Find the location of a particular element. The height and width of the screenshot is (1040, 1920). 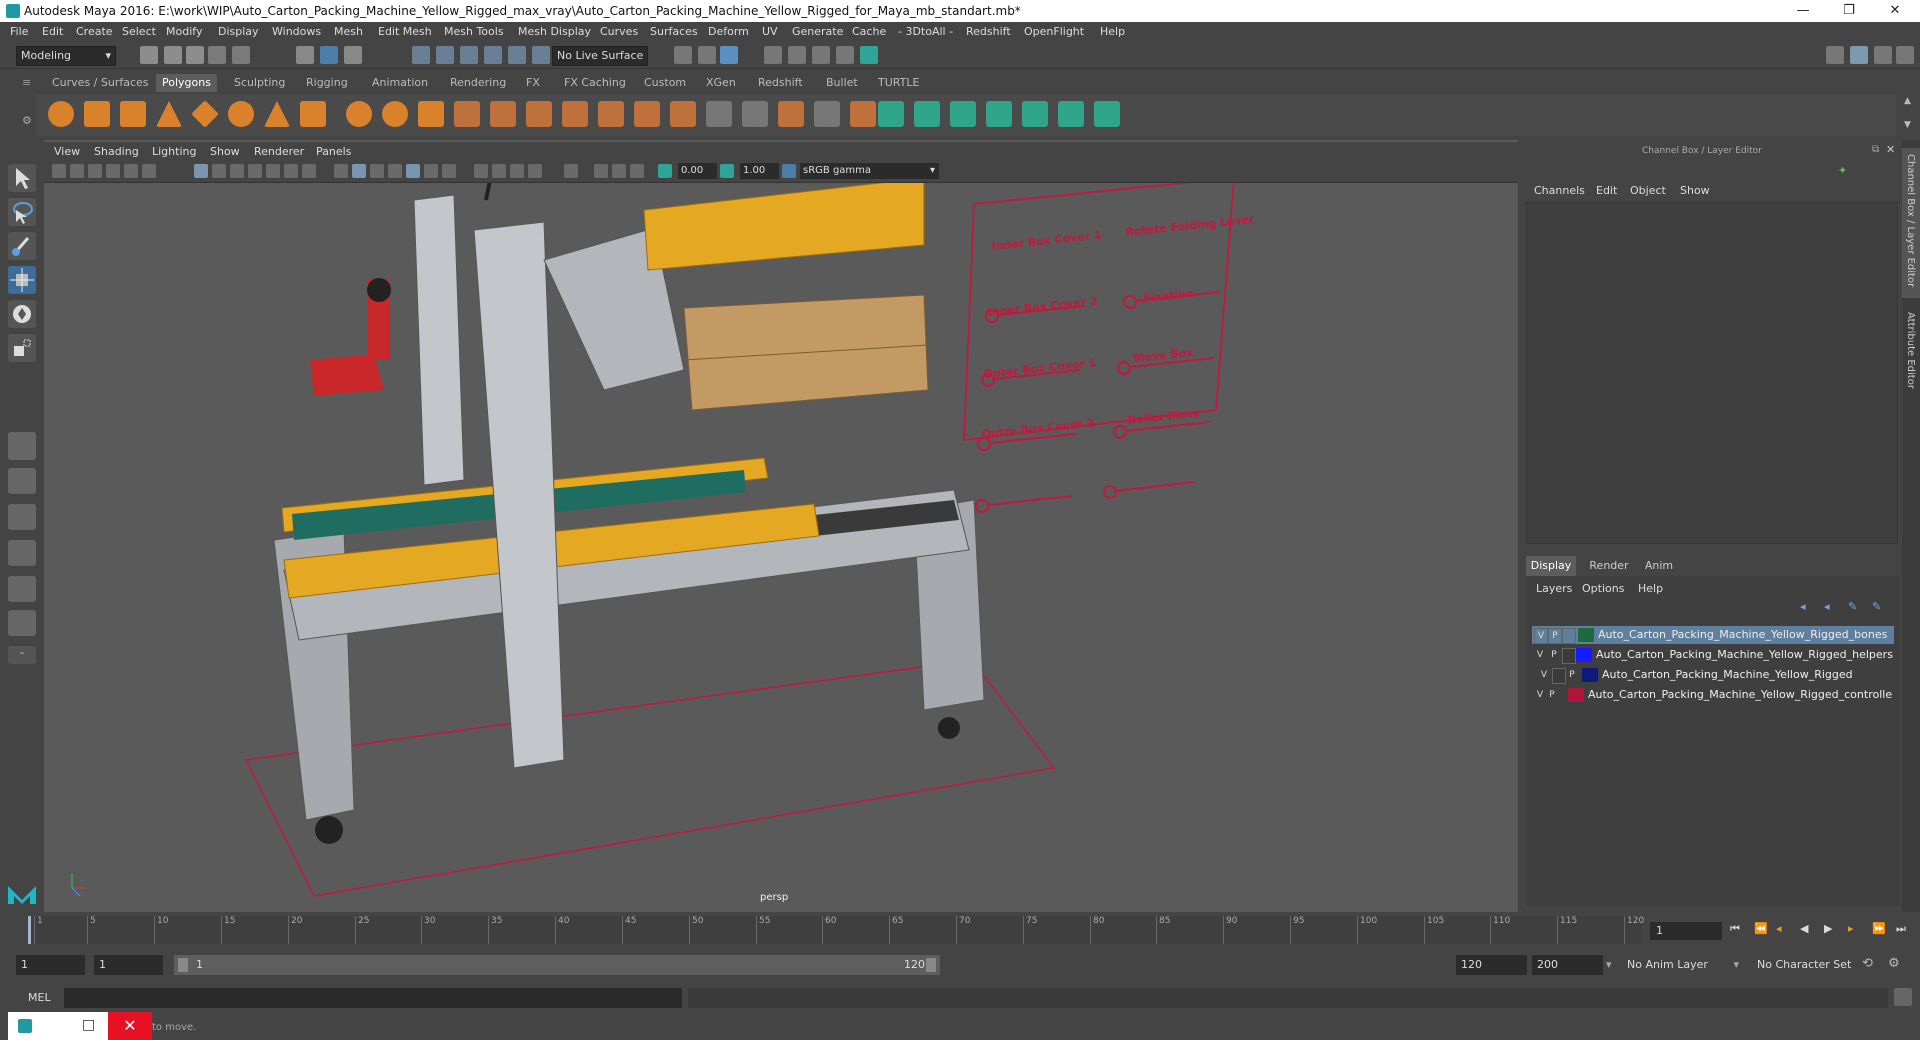

menu-mesh-display: Mesh Display is located at coordinates (554, 31).